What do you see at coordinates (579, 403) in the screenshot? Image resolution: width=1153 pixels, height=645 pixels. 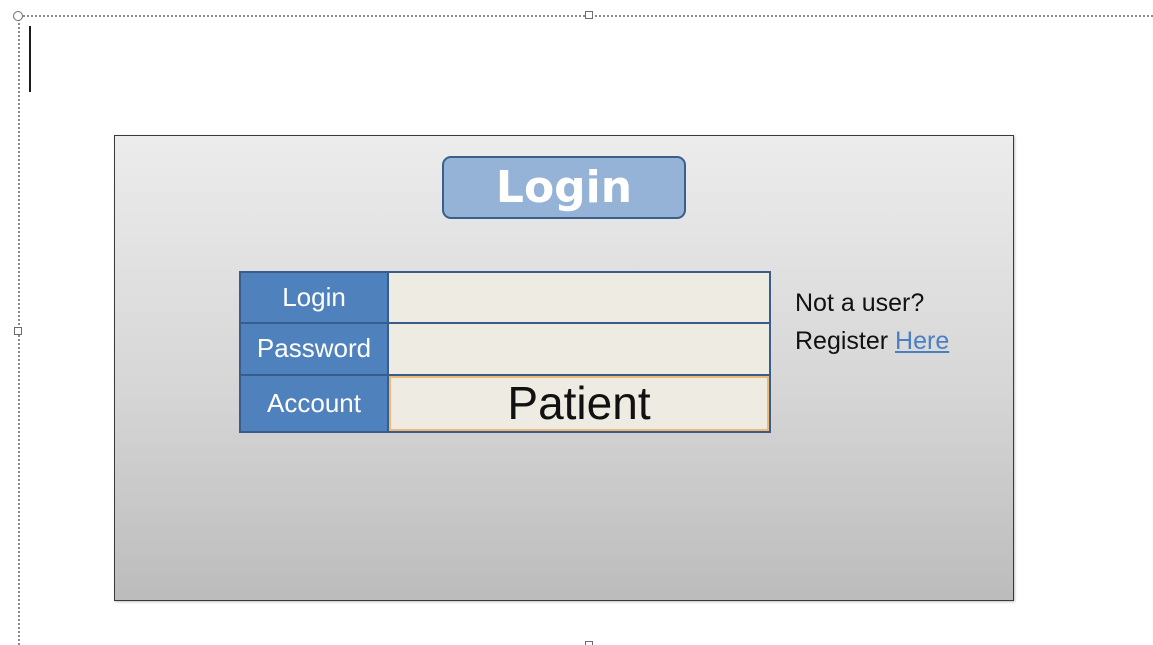 I see `account-field: Patient` at bounding box center [579, 403].